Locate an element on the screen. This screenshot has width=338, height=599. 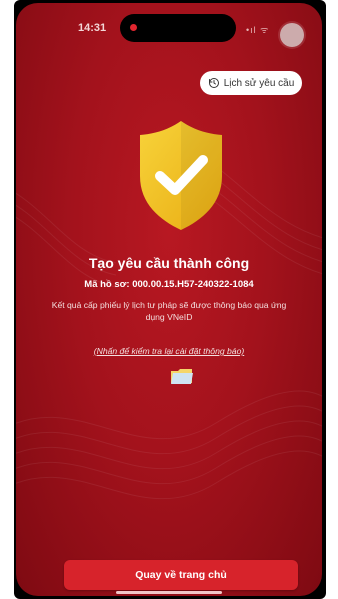
request-history-button: Lịch sử yêu cầu is located at coordinates (251, 83).